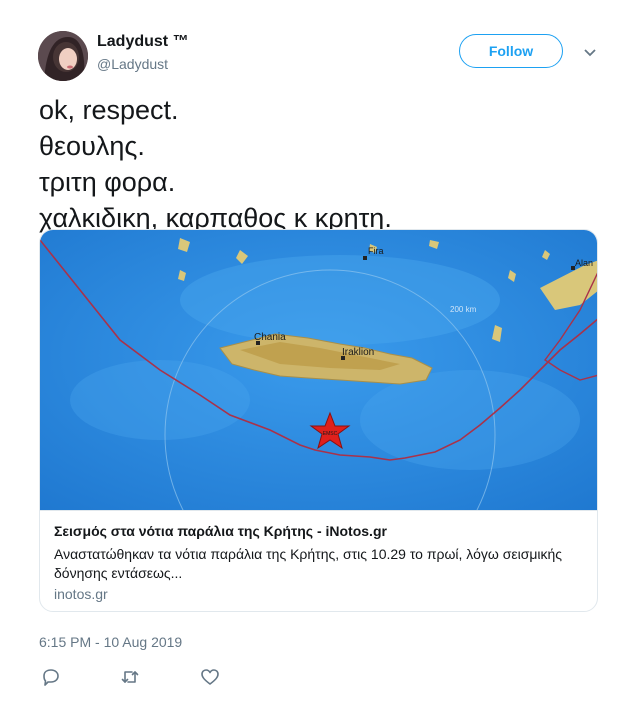 This screenshot has width=636, height=714. What do you see at coordinates (358, 352) in the screenshot?
I see `map-label-iraklion: Iraklion` at bounding box center [358, 352].